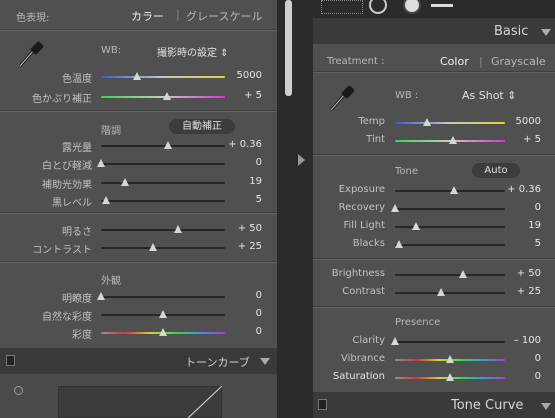 The image size is (555, 418). What do you see at coordinates (193, 51) in the screenshot?
I see `wb-select: 撮影時の設定 ⇕` at bounding box center [193, 51].